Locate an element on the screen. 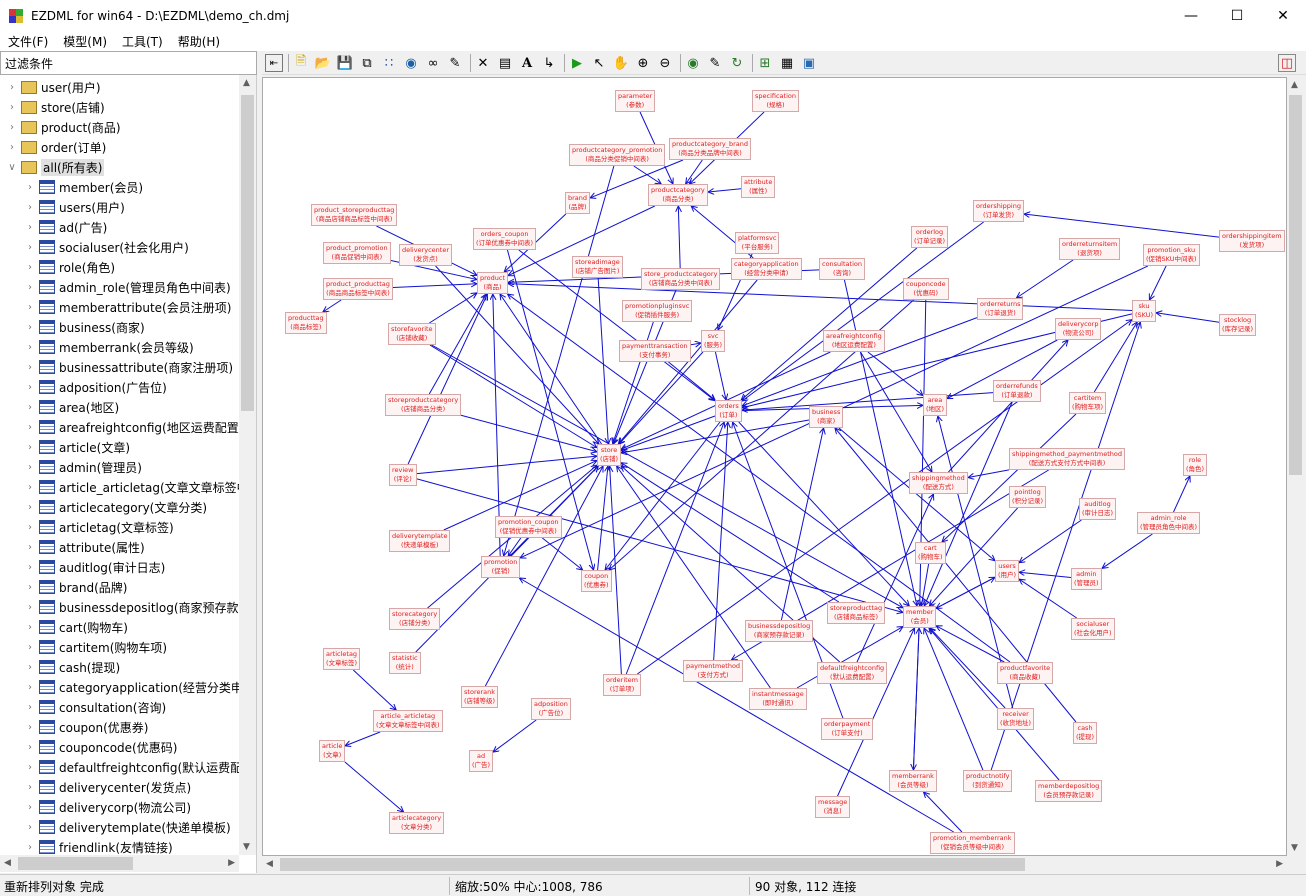  canvas-vertical-scrollbar: ▲ ▼ is located at coordinates (1295, 466).